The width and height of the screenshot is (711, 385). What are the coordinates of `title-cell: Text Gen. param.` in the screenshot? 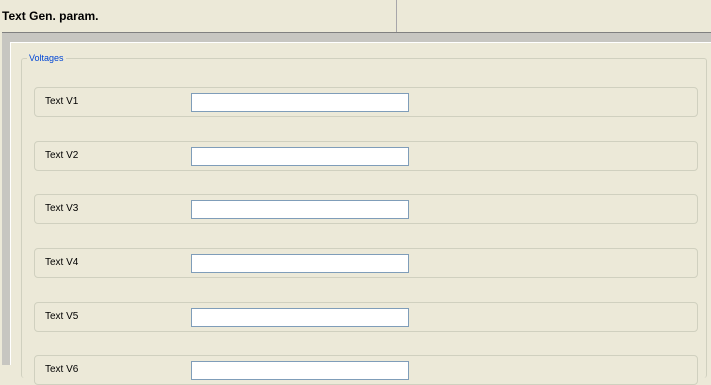 It's located at (198, 16).